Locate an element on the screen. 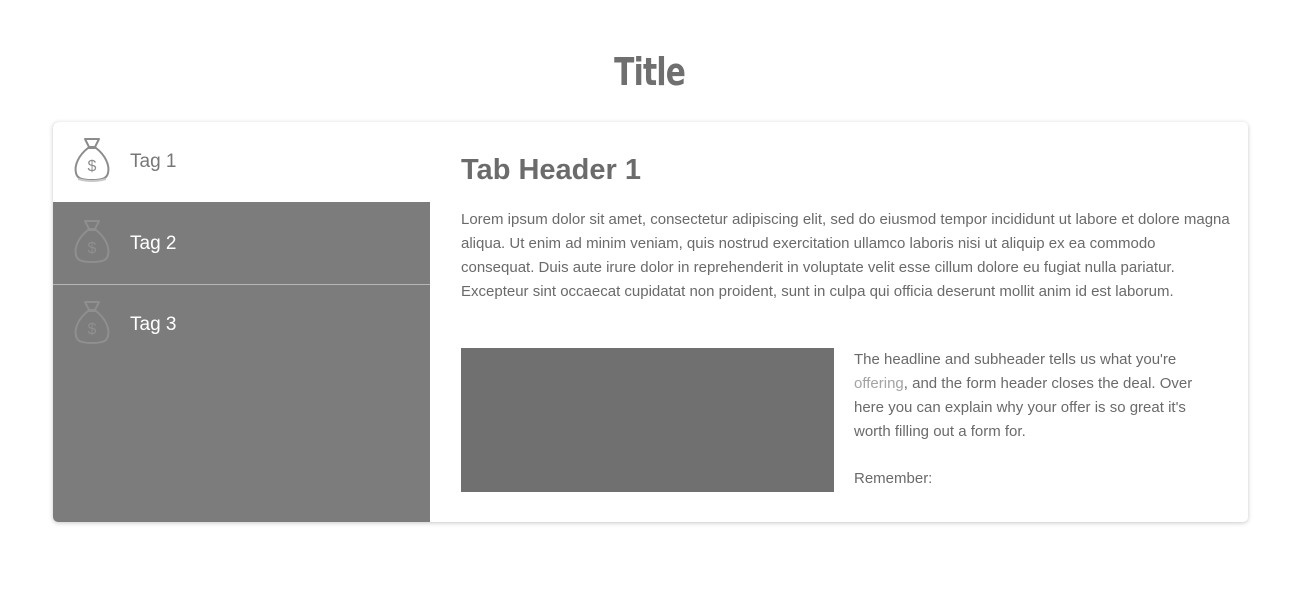 The image size is (1299, 614). tab-1: $ Tag 1 is located at coordinates (241, 162).